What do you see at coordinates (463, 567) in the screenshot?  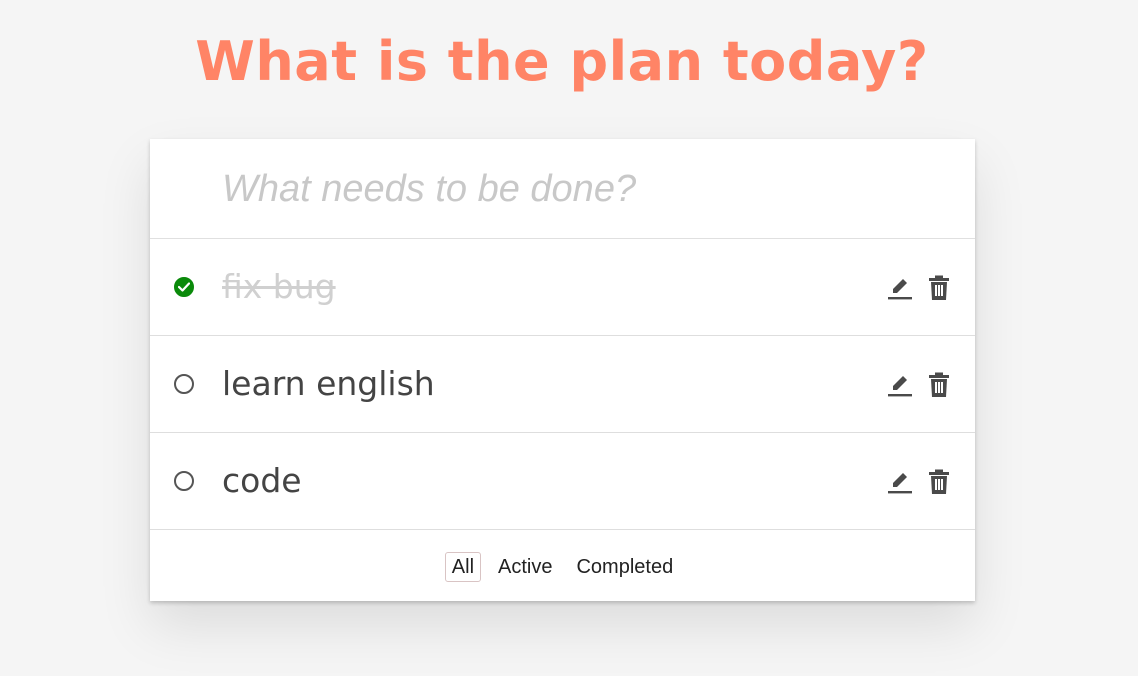 I see `filter-all: All` at bounding box center [463, 567].